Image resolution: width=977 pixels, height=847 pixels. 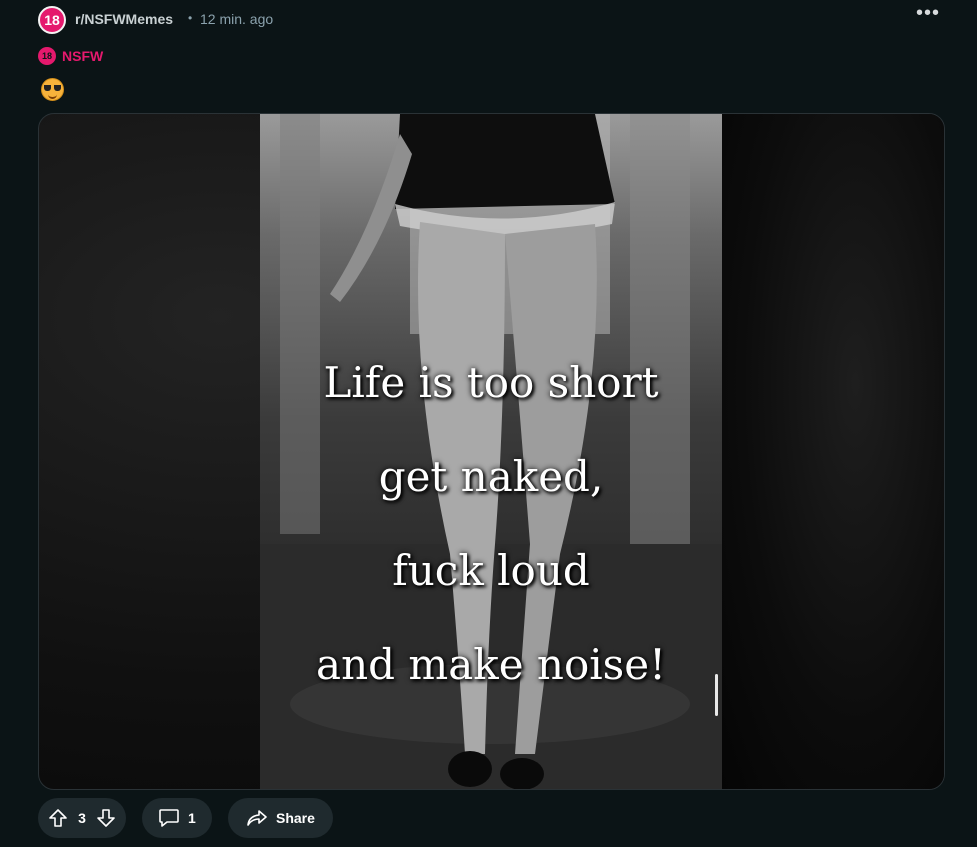 I want to click on nsfw-tag: 18 NSFW, so click(x=70, y=56).